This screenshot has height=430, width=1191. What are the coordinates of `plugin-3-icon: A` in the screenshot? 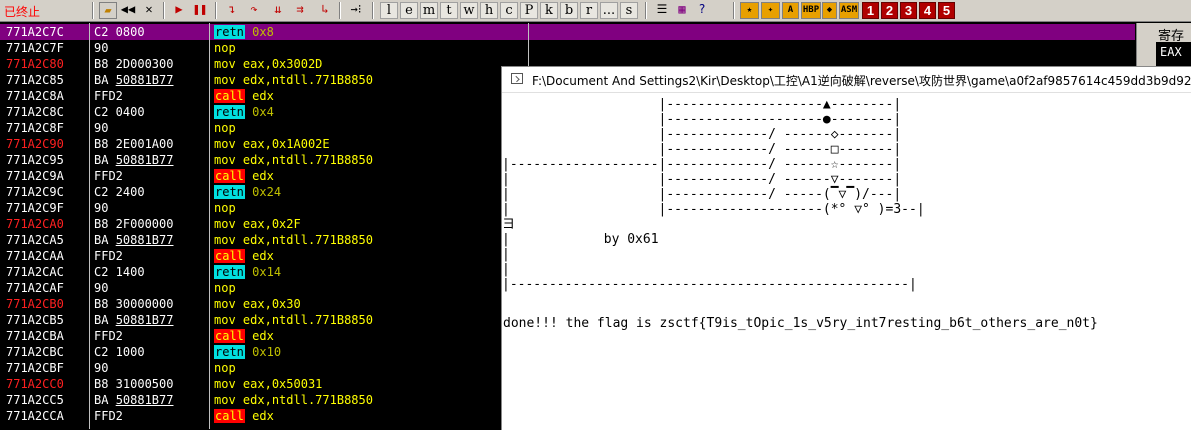 It's located at (790, 10).